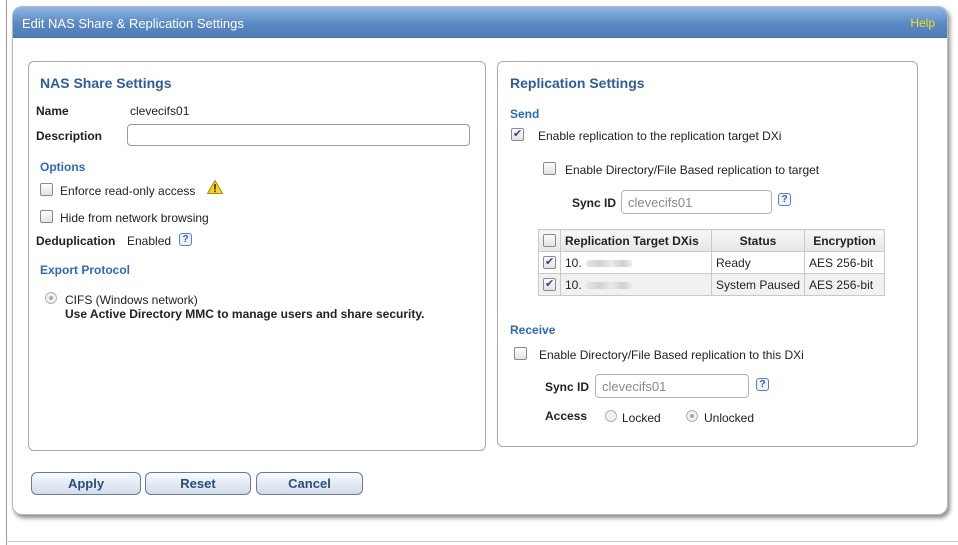  Describe the element at coordinates (131, 300) in the screenshot. I see `cifs-label: CIFS (Windows network)` at that location.